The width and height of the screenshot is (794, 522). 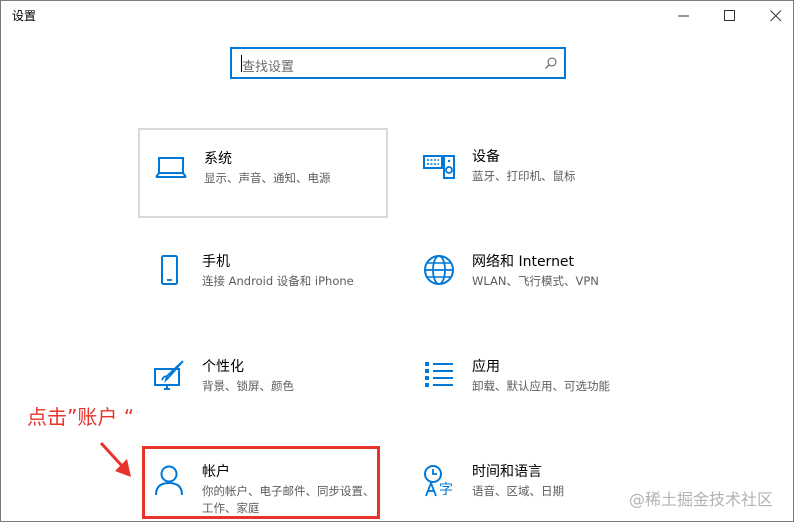 What do you see at coordinates (169, 270) in the screenshot?
I see `phone-icon` at bounding box center [169, 270].